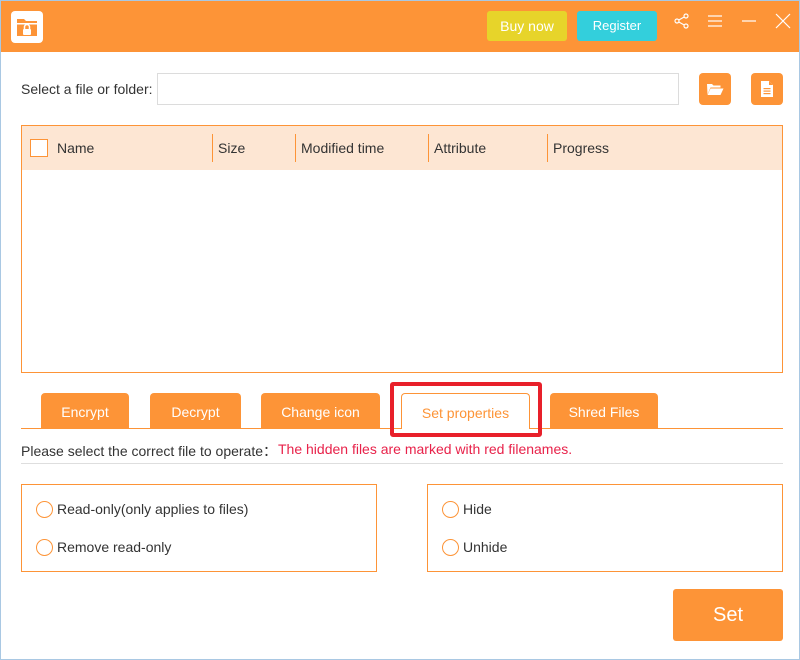 Image resolution: width=800 pixels, height=660 pixels. Describe the element at coordinates (400, 26) in the screenshot. I see `title-bar: Buy now Register` at that location.